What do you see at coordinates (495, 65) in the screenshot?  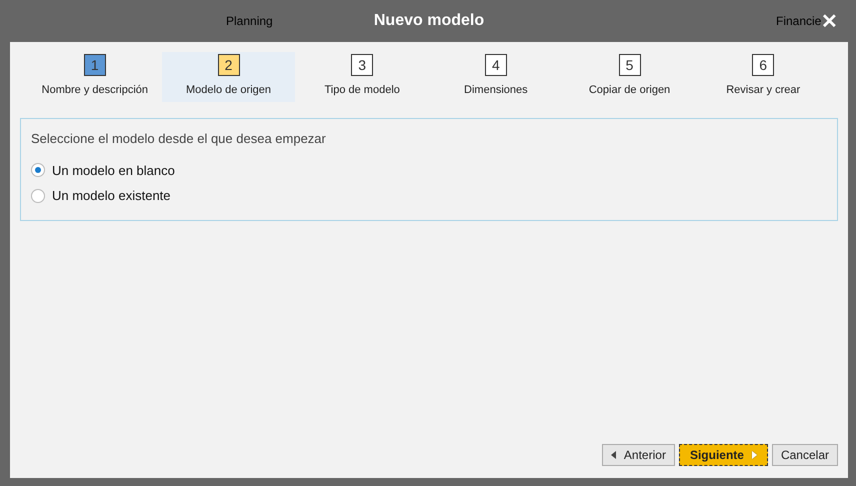 I see `step-number: 4` at bounding box center [495, 65].